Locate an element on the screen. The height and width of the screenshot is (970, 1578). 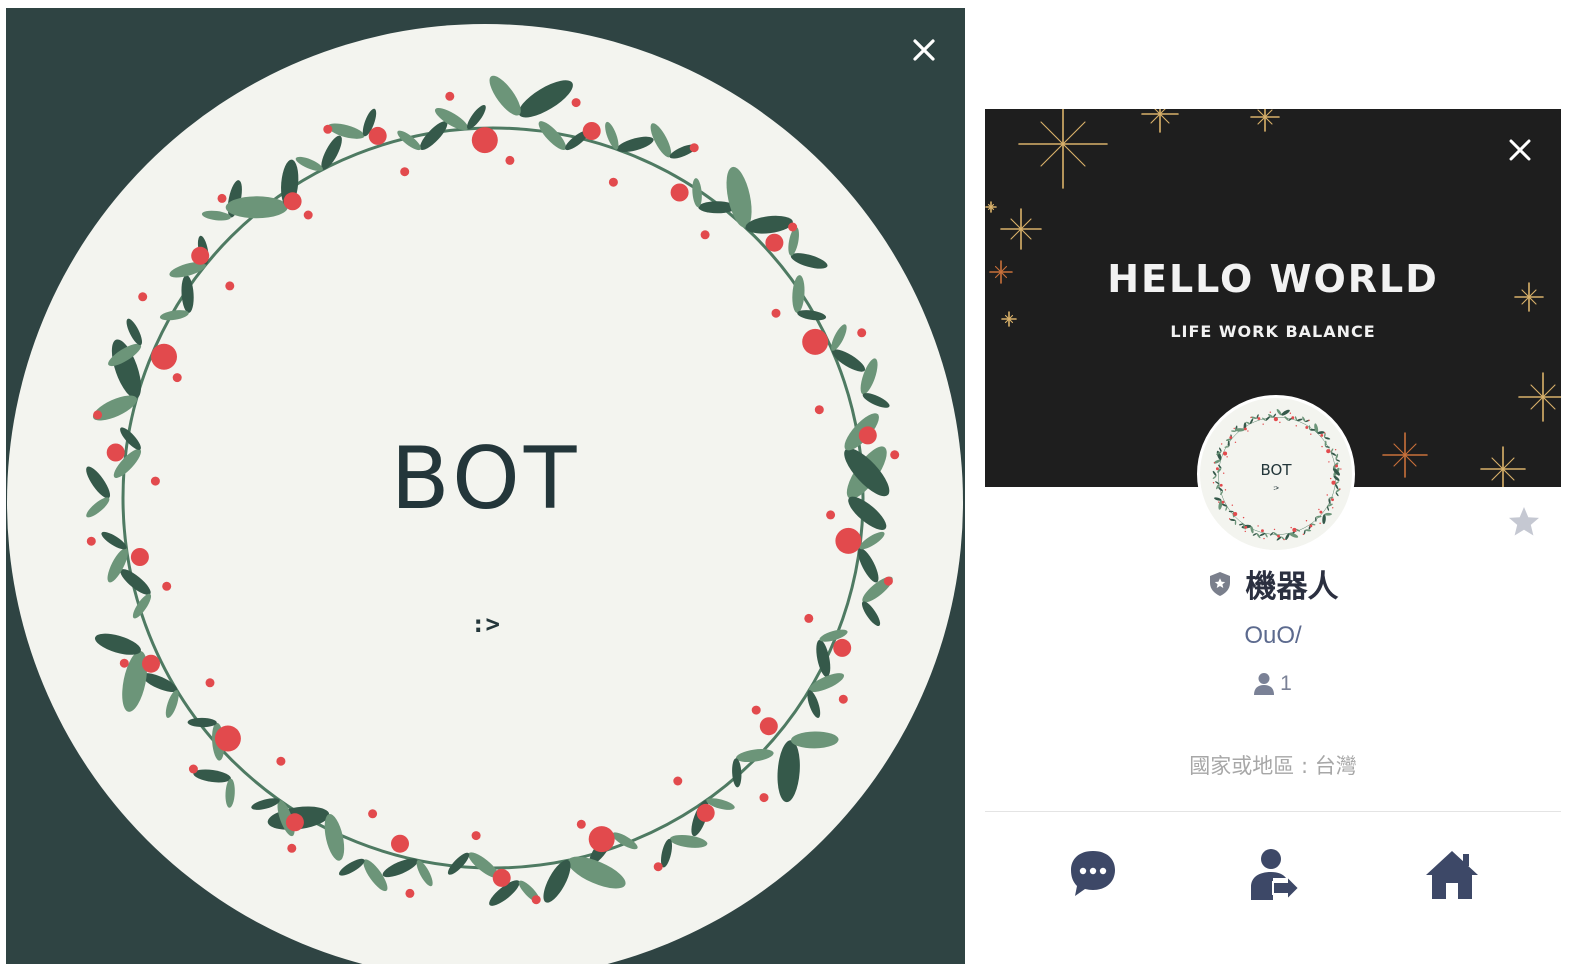
region-info: 國家或地區 : 台灣 is located at coordinates (1273, 766).